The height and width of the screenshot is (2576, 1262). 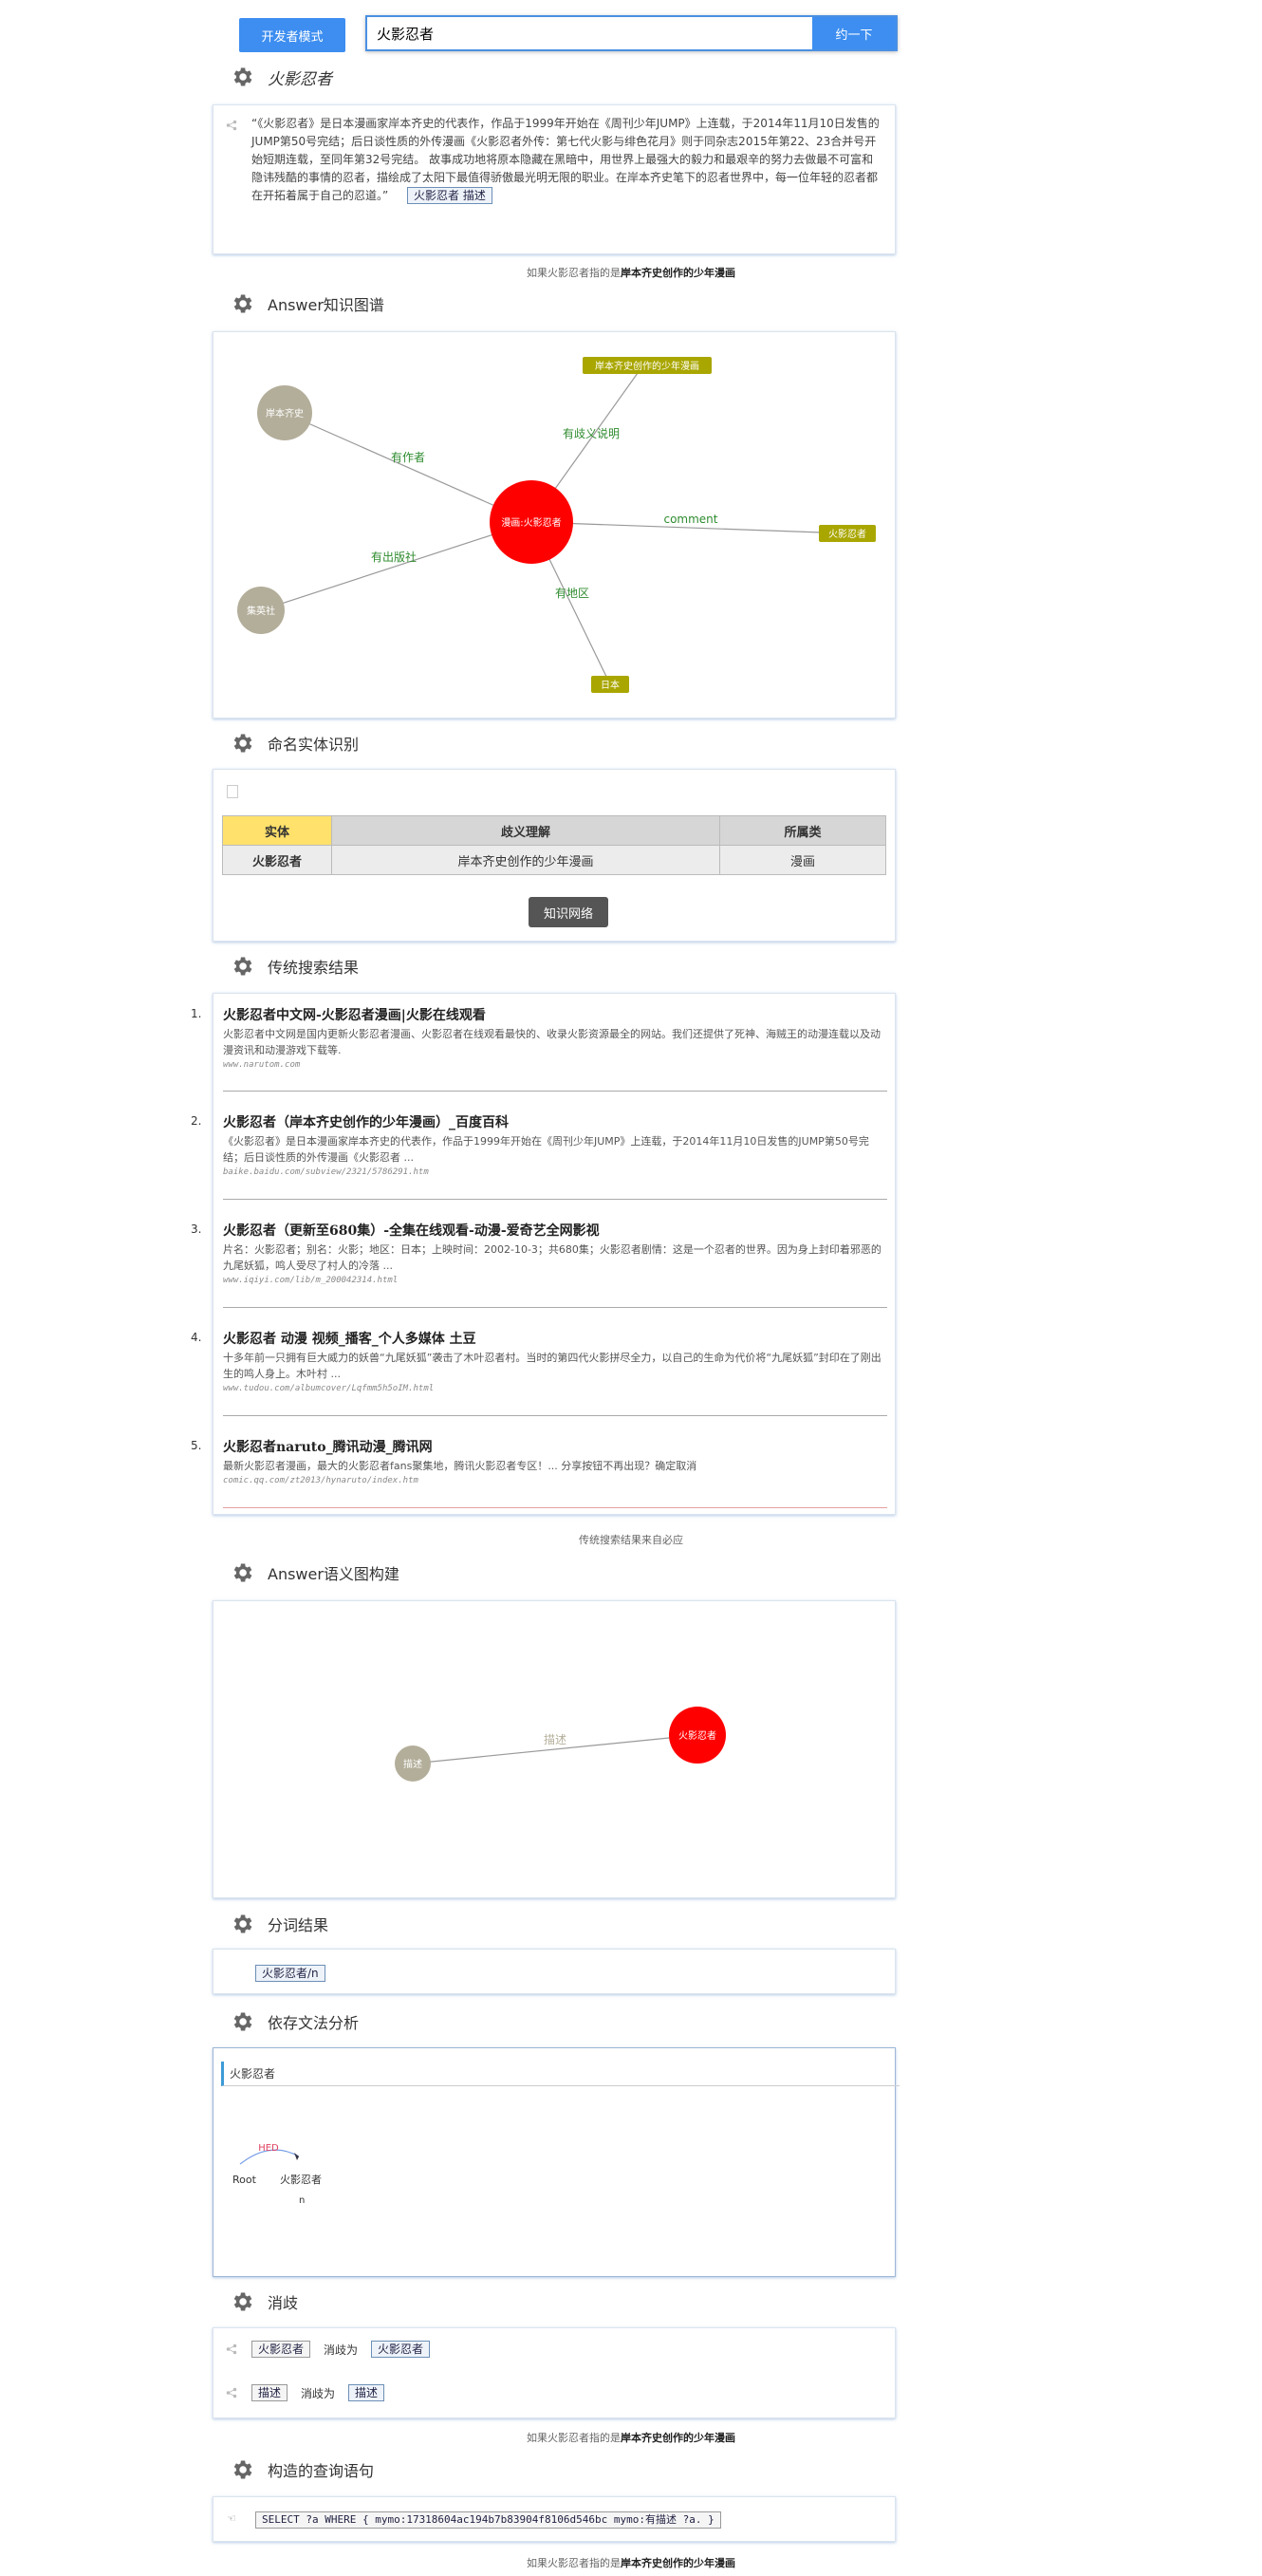 I want to click on developer-mode-button: 开发者模式, so click(x=292, y=35).